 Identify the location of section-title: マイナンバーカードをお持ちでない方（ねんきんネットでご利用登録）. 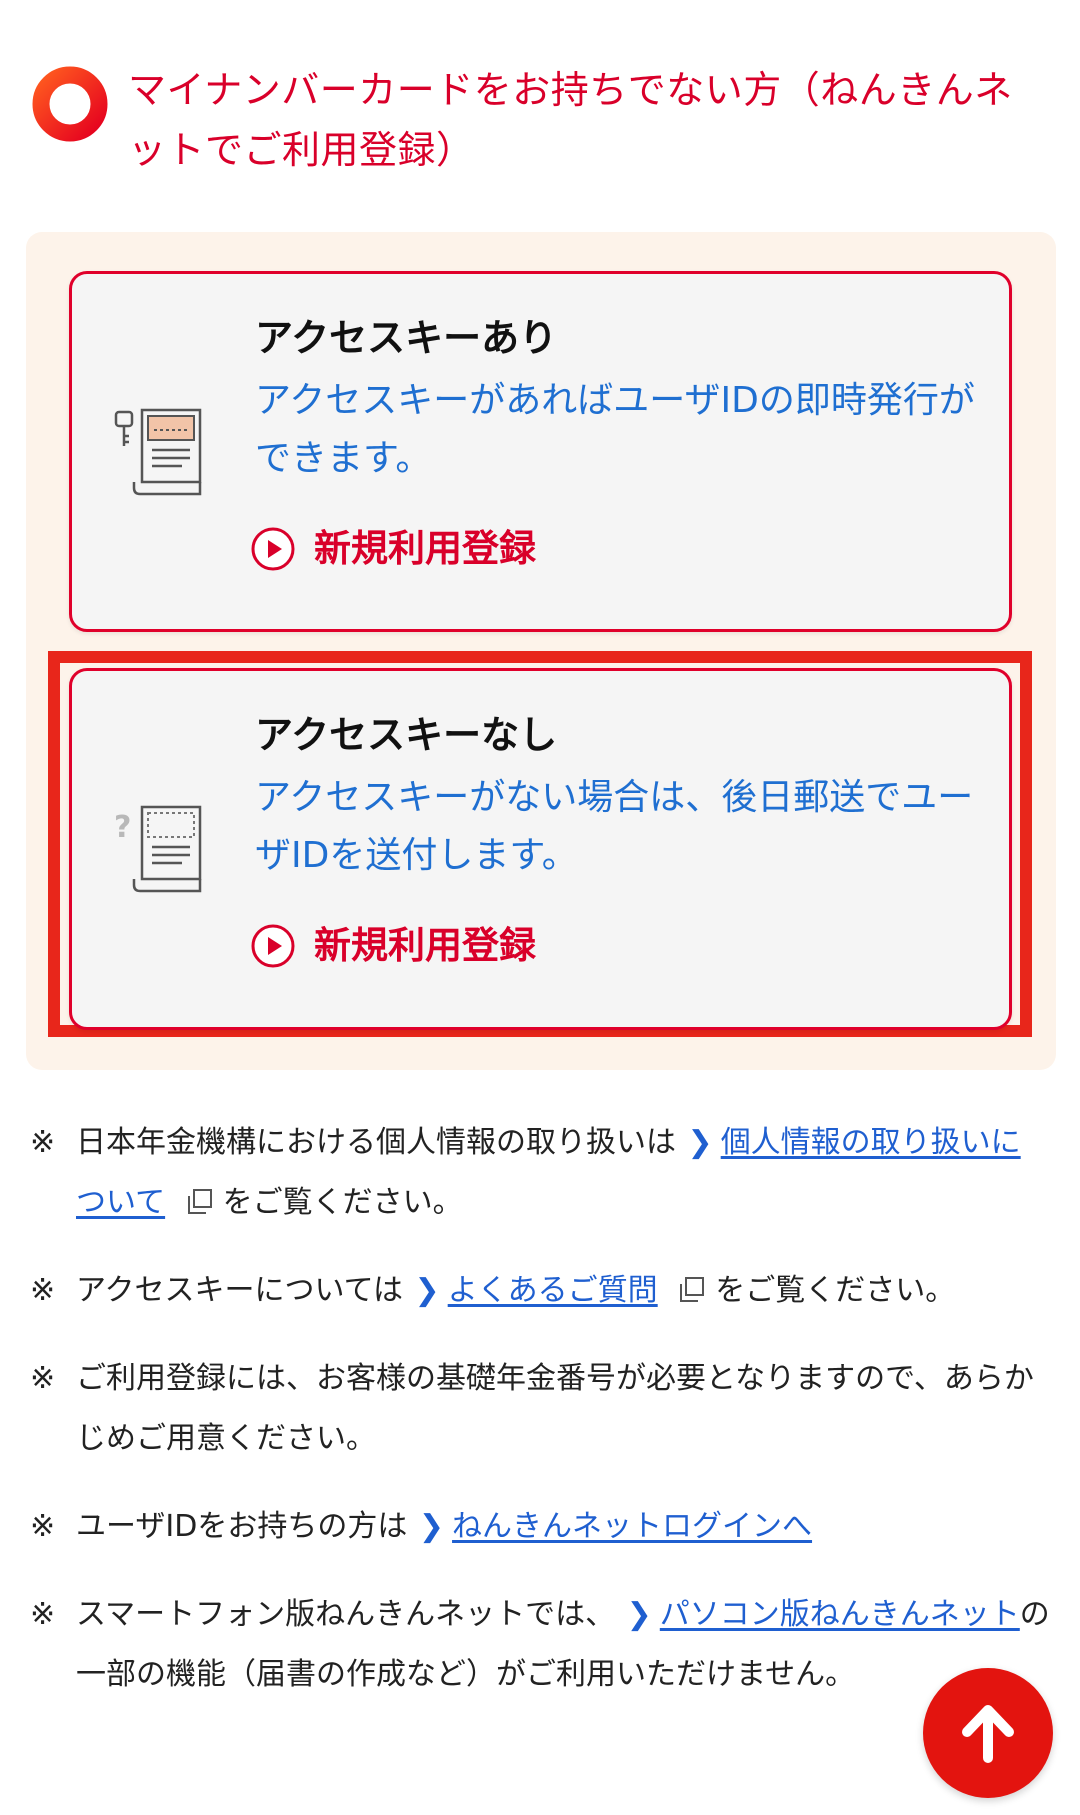
(570, 120).